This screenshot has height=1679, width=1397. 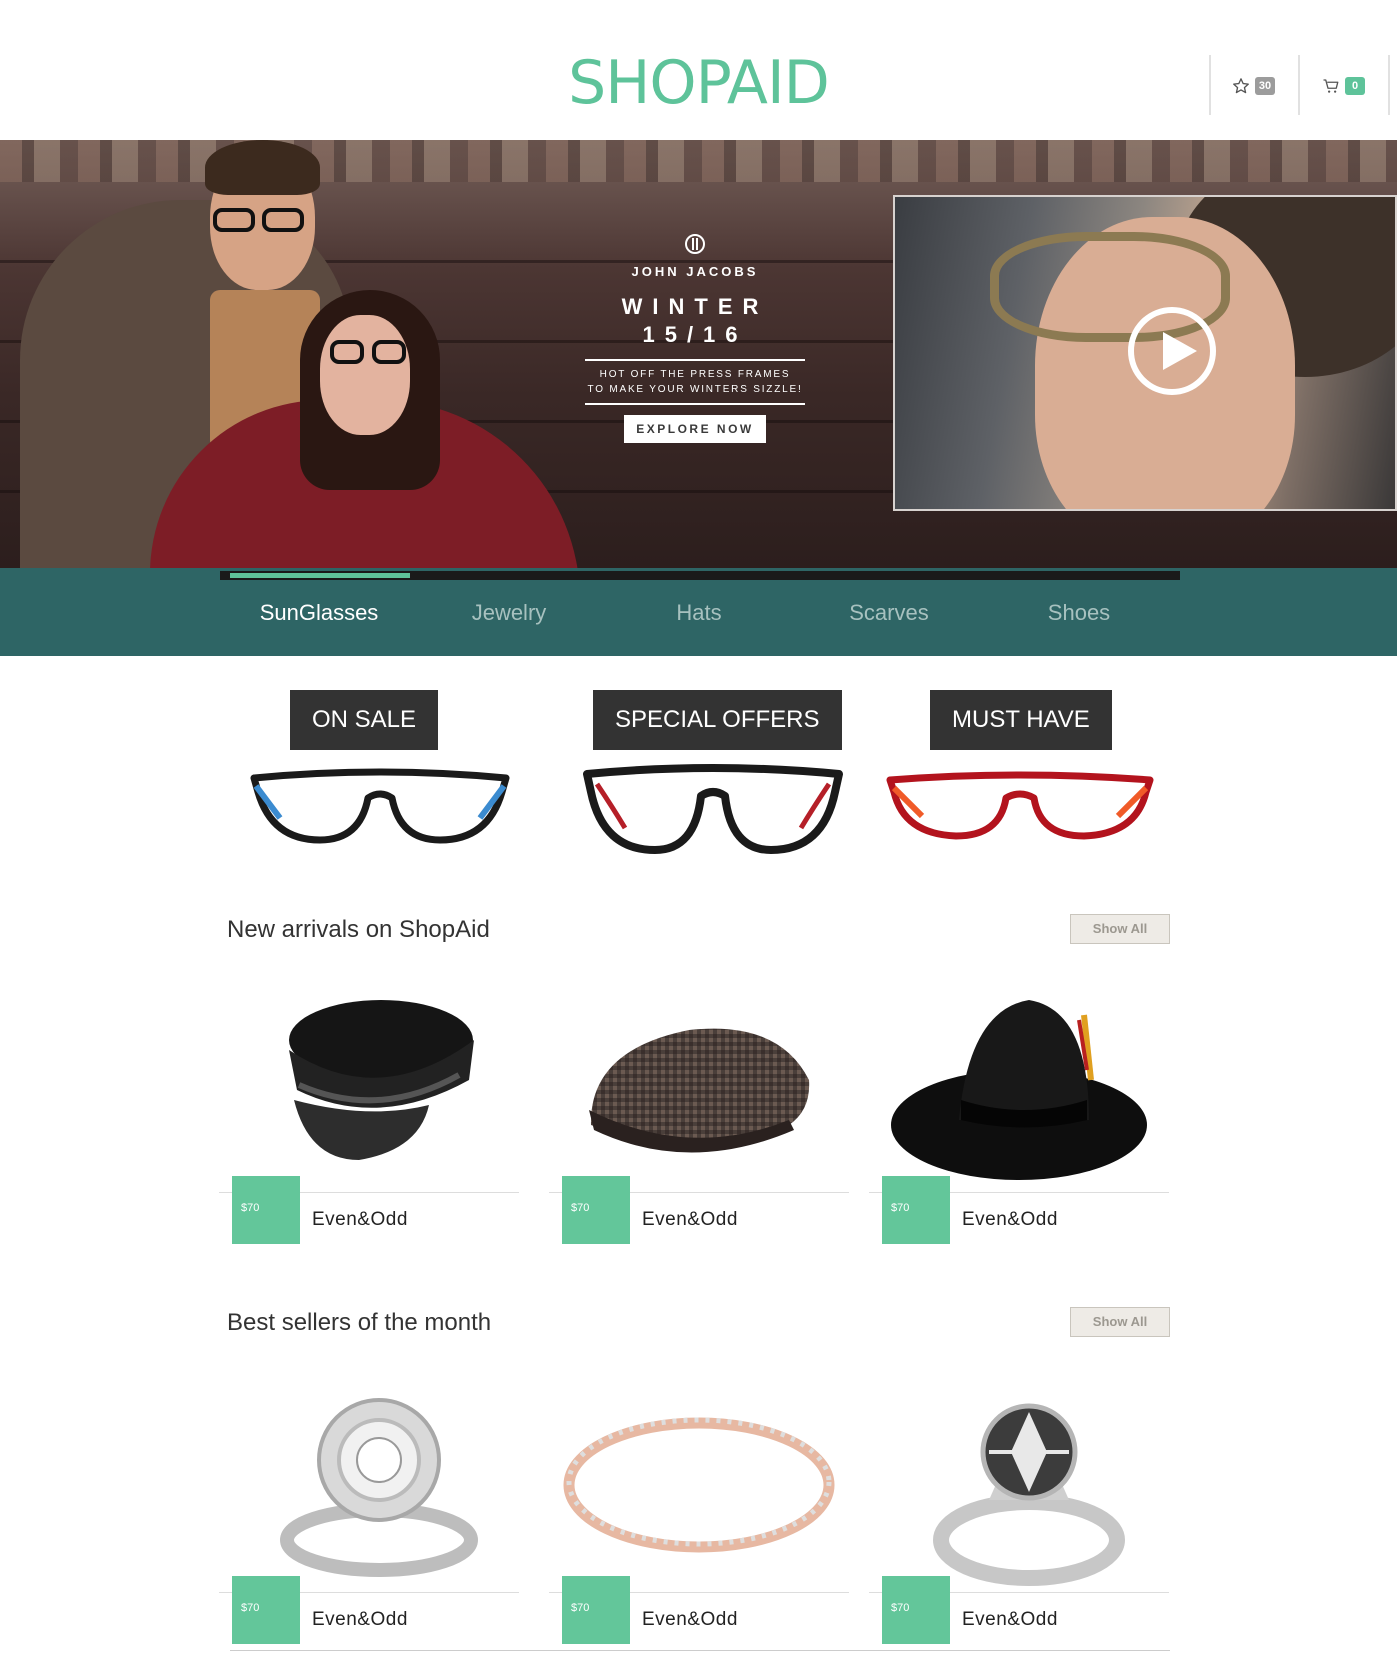 I want to click on hero-title-line1: WINTER, so click(x=695, y=306).